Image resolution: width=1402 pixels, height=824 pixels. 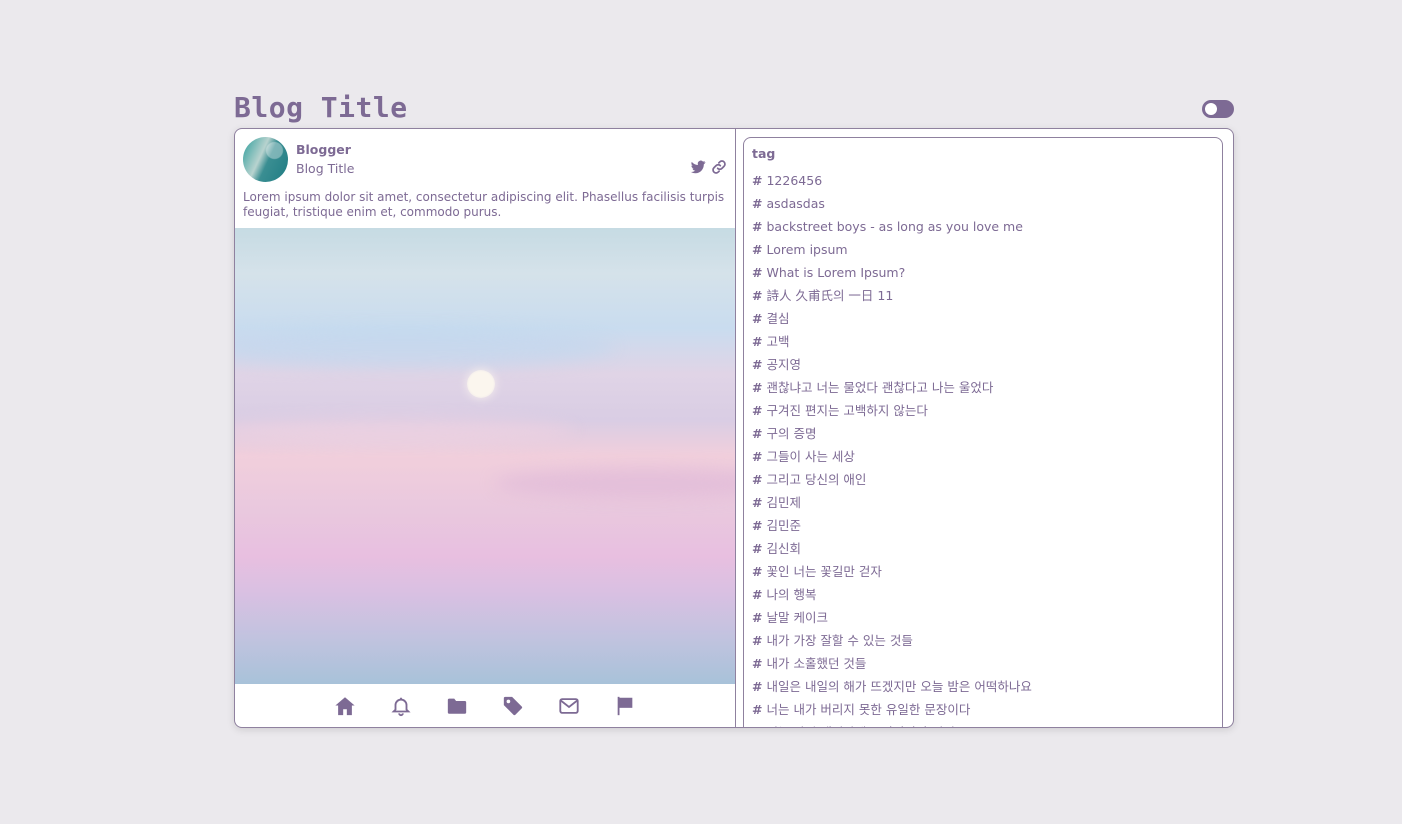 I want to click on bottom-nav, so click(x=485, y=705).